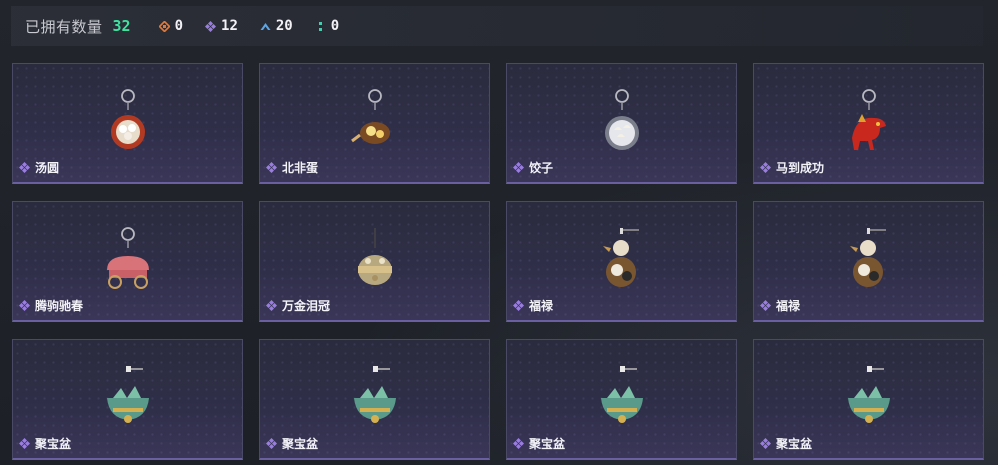 This screenshot has height=465, width=998. I want to click on item-name-row: 腾驹驰春, so click(51, 305).